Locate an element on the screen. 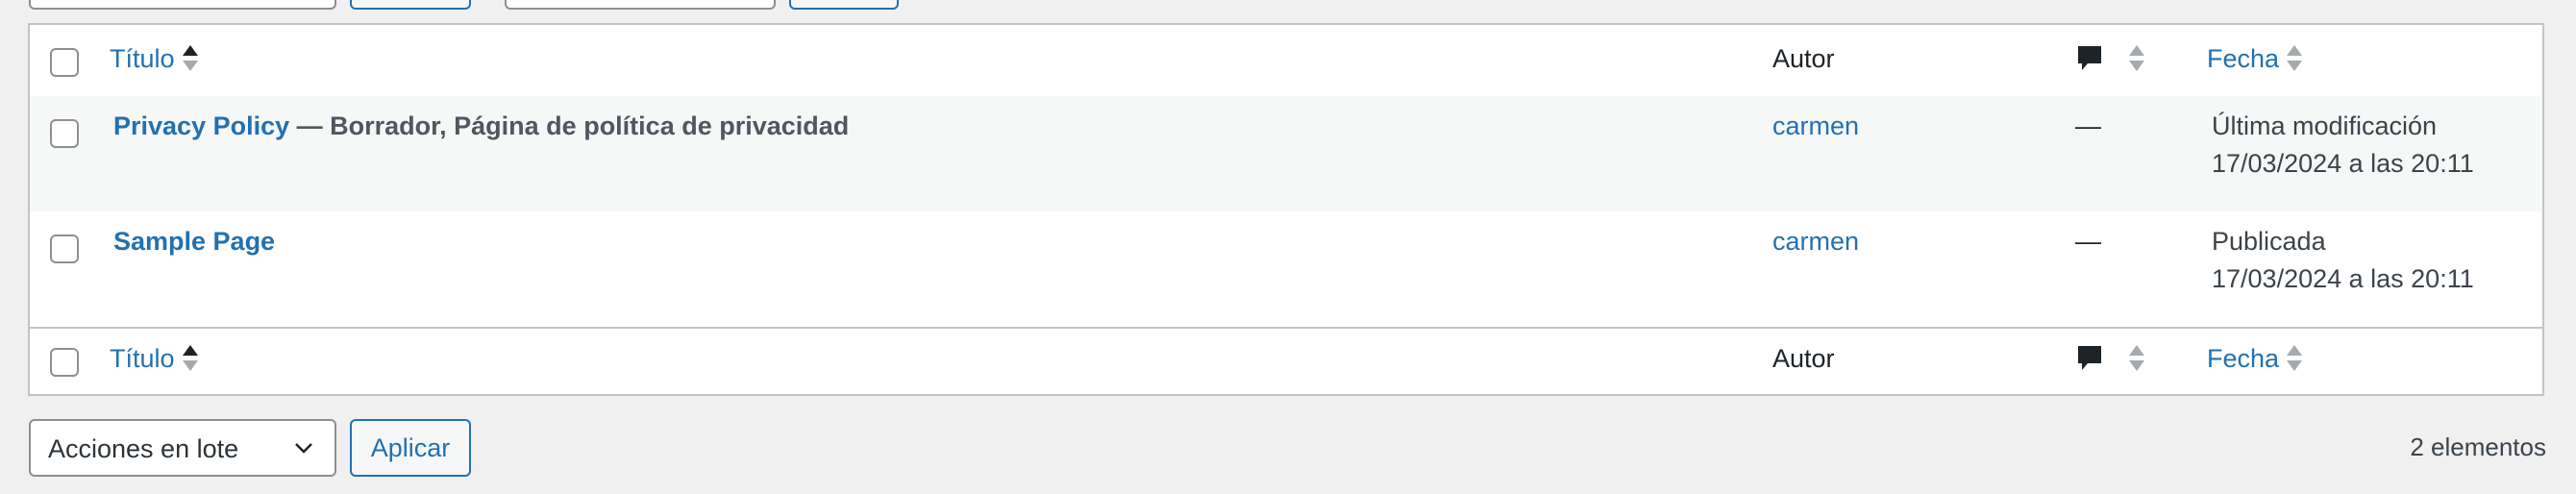 The image size is (2576, 494). select-all-checkbox-footer is located at coordinates (64, 362).